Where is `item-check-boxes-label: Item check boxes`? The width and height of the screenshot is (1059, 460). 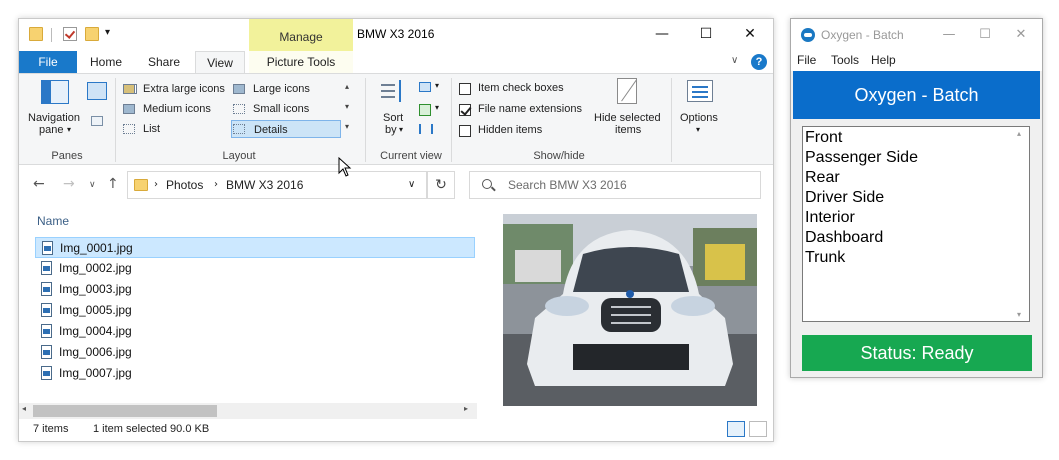
item-check-boxes-label: Item check boxes is located at coordinates (521, 88).